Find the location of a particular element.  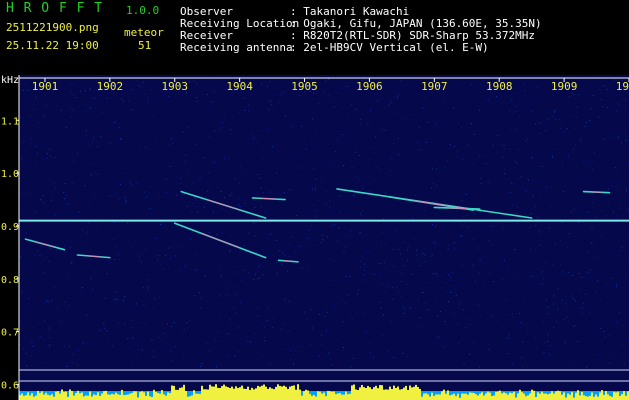

x-tick-label: 1902 is located at coordinates (110, 86).